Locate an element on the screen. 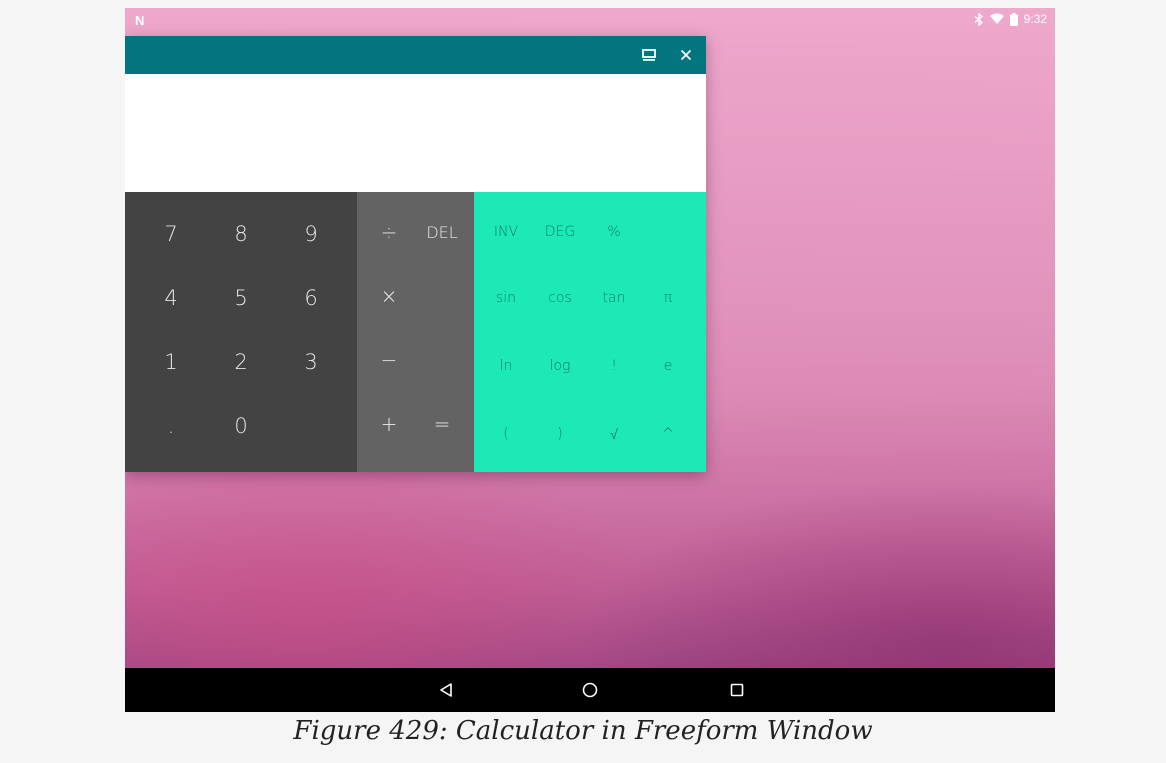 The image size is (1166, 763). key-open-paren: ( is located at coordinates (506, 434).